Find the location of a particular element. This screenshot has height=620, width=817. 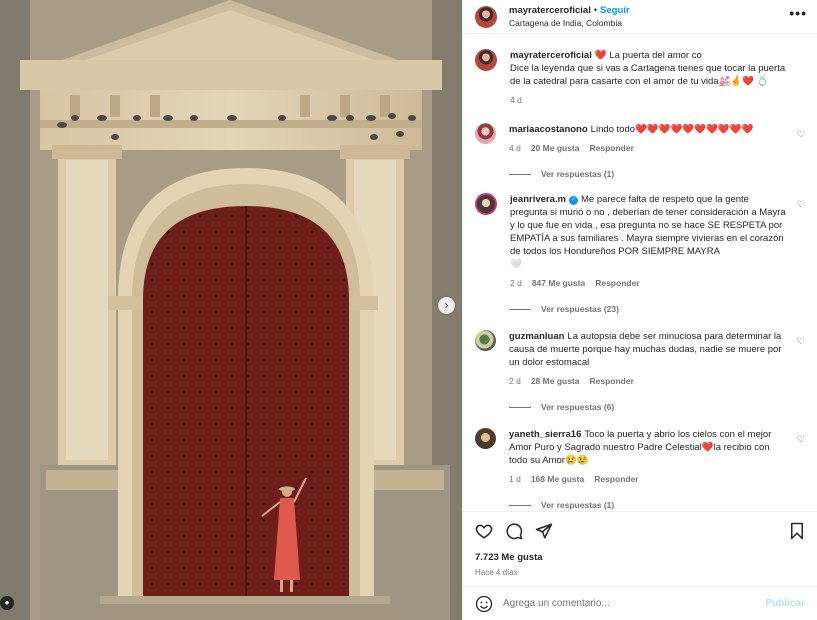

caption-avatar is located at coordinates (486, 60).